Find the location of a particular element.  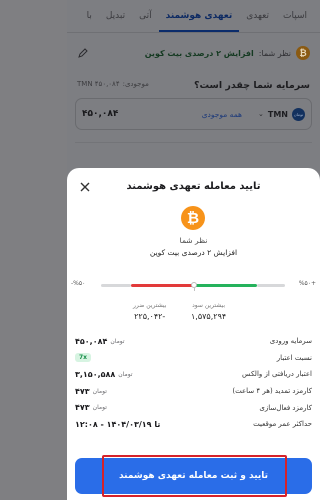

detail-value: ۳,۱۵۰,۵۸۸ is located at coordinates (95, 374).